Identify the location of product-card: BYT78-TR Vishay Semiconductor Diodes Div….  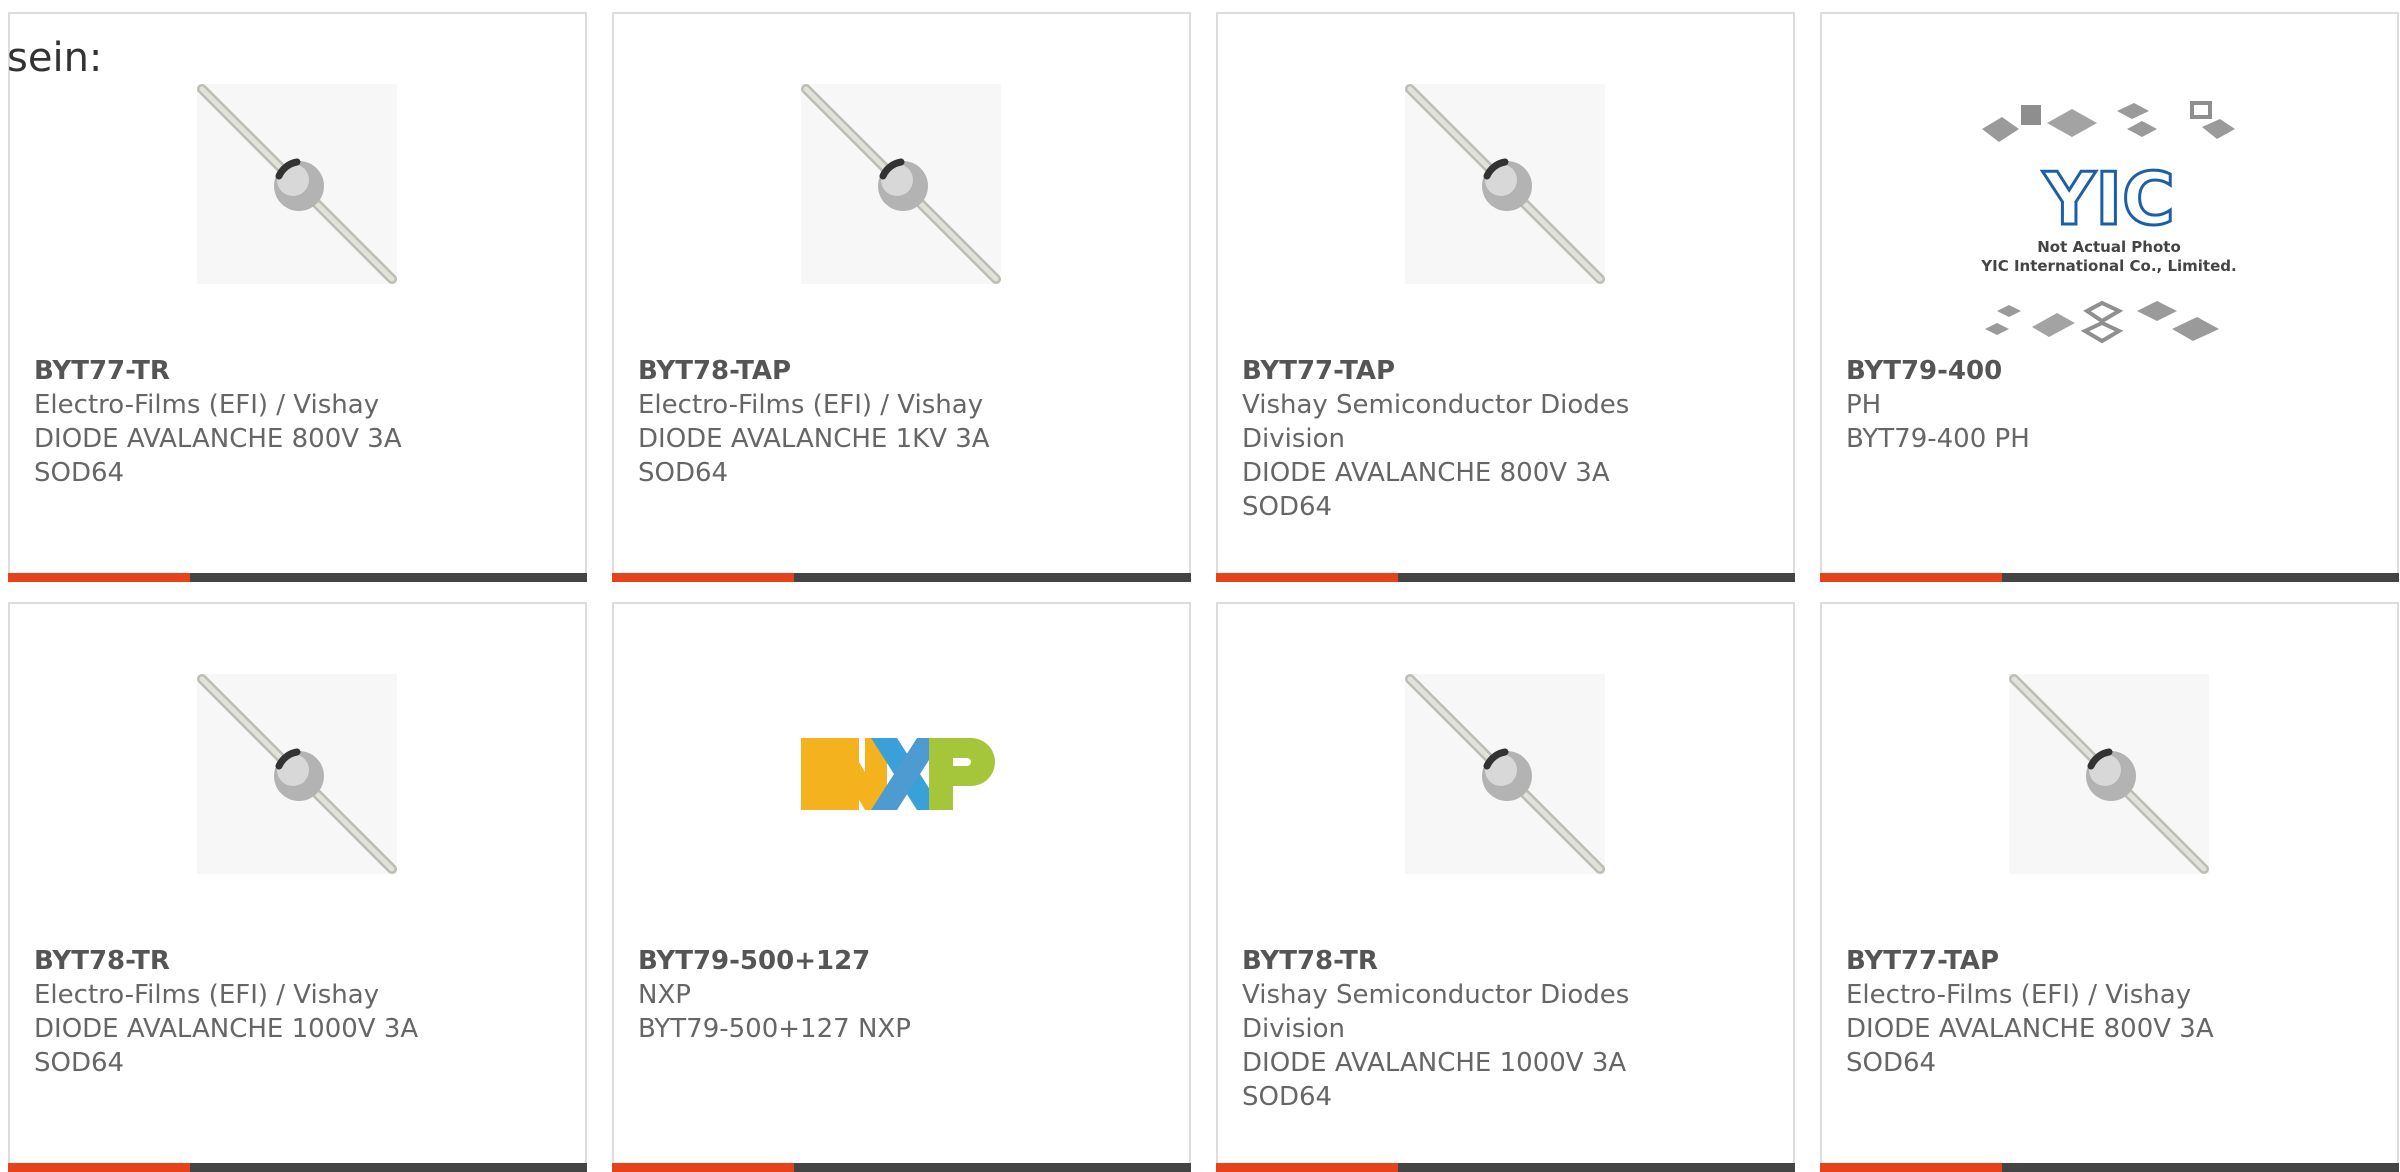
(1505, 887).